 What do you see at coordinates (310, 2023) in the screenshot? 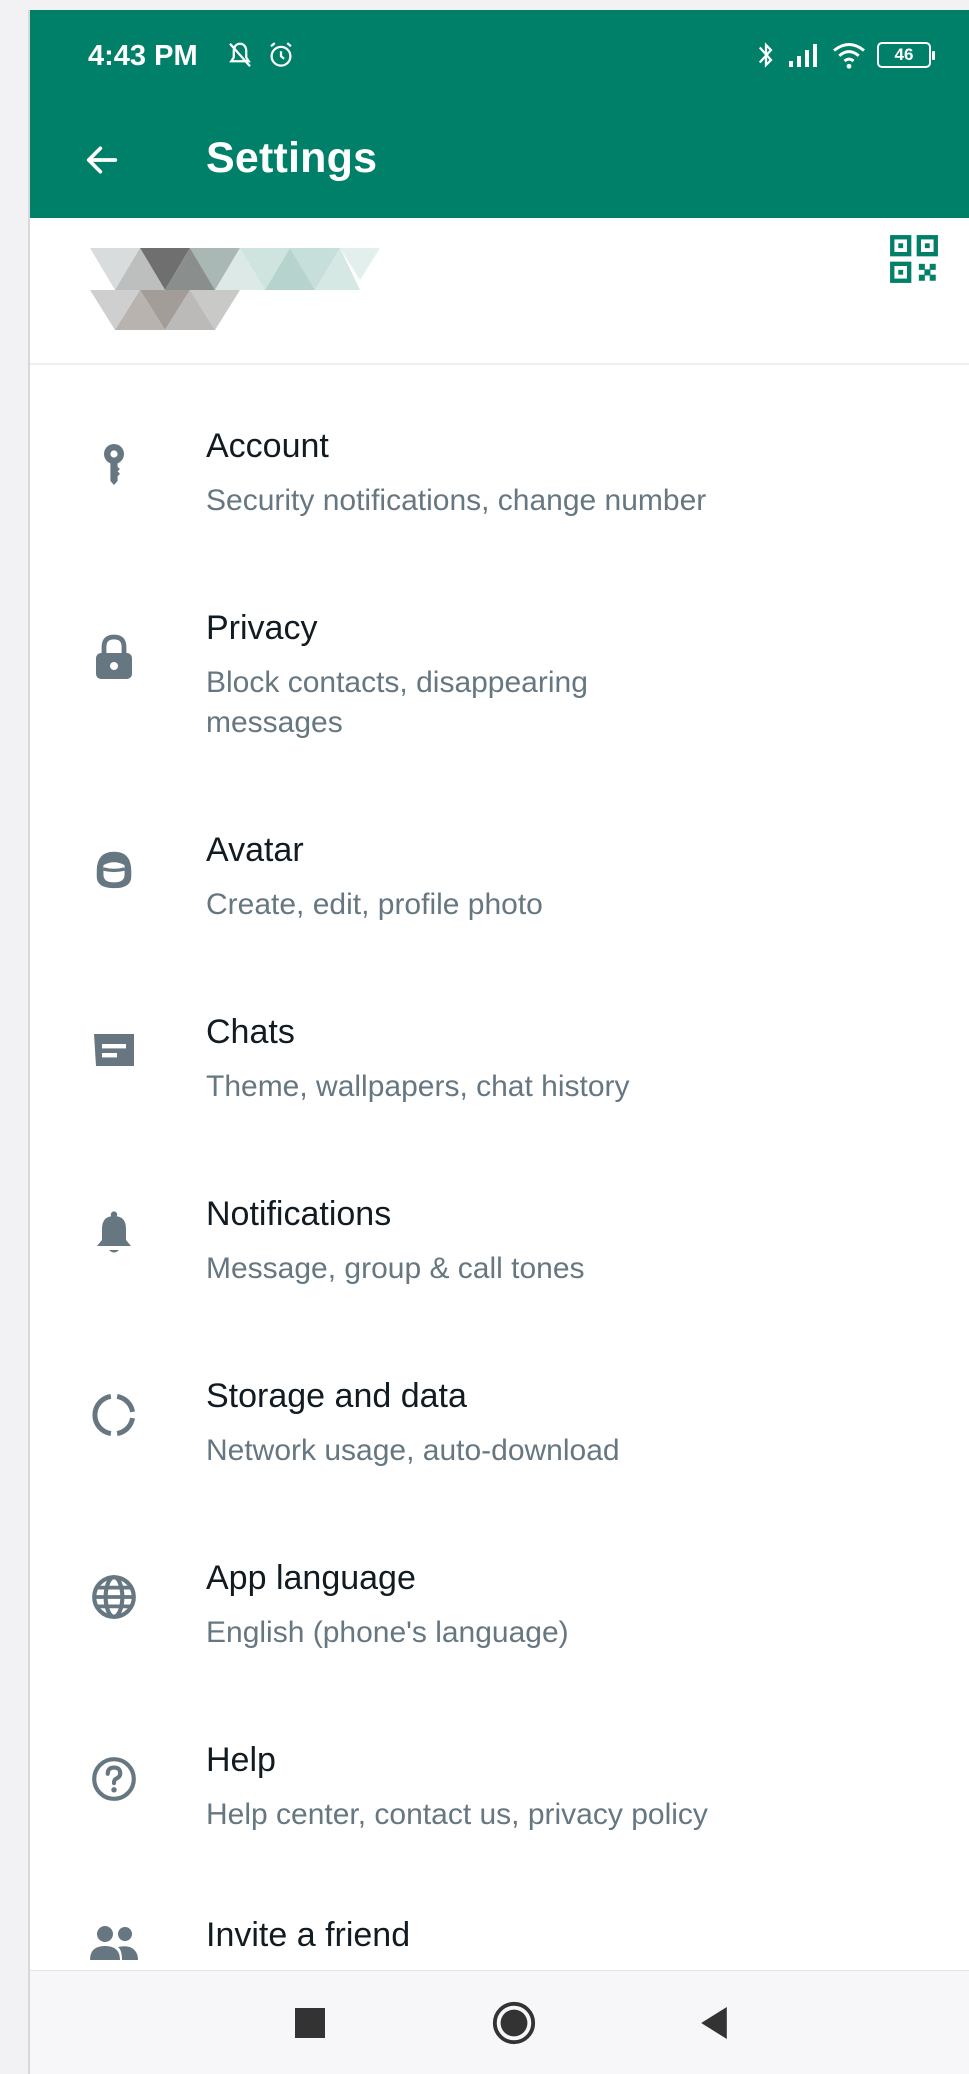
I see `square-recents-icon` at bounding box center [310, 2023].